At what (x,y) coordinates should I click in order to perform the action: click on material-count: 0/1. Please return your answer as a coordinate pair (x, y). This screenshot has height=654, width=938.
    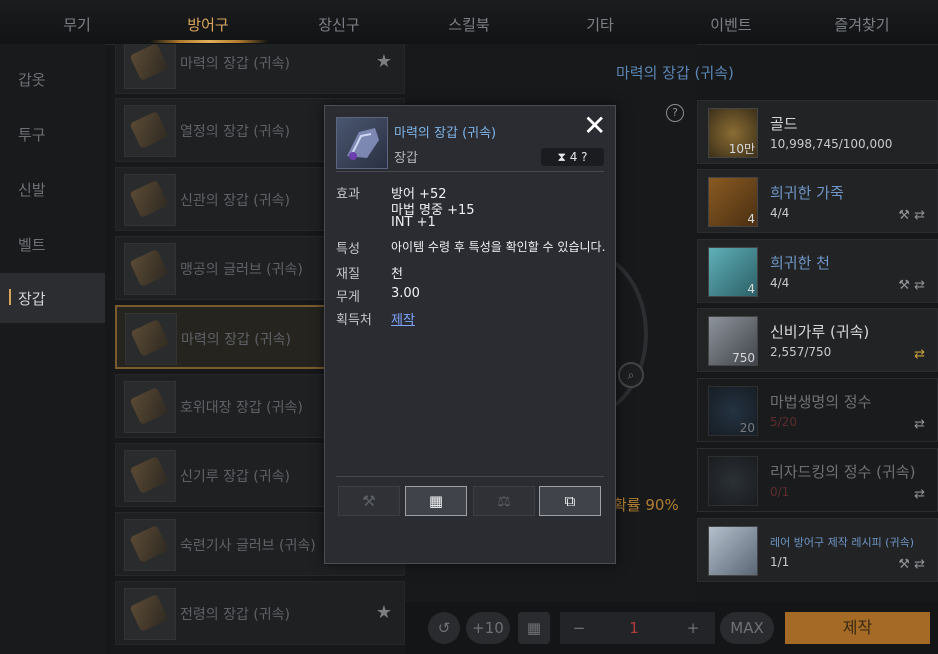
    Looking at the image, I should click on (780, 492).